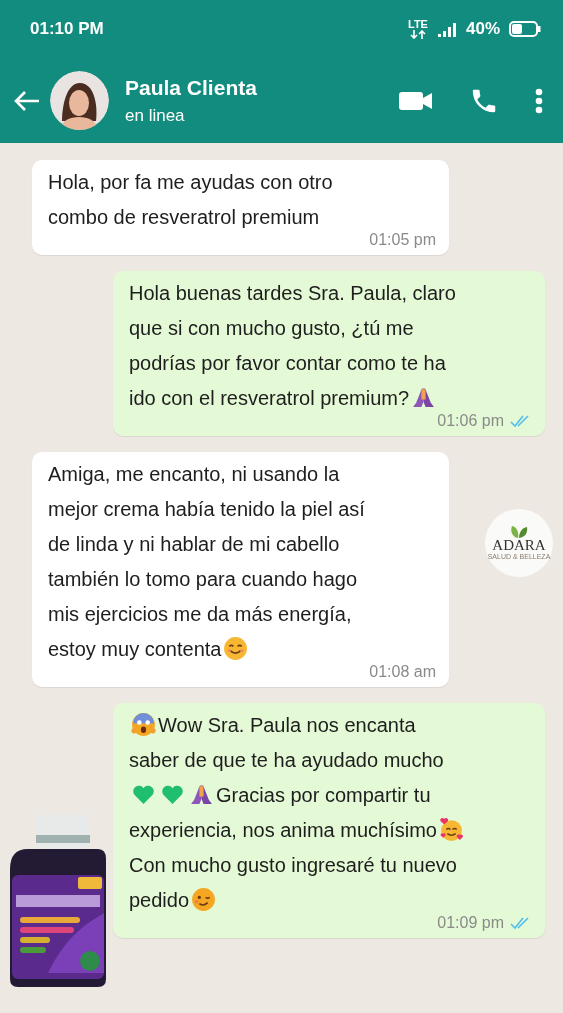 The width and height of the screenshot is (563, 1013). Describe the element at coordinates (416, 100) in the screenshot. I see `video-call-icon` at that location.